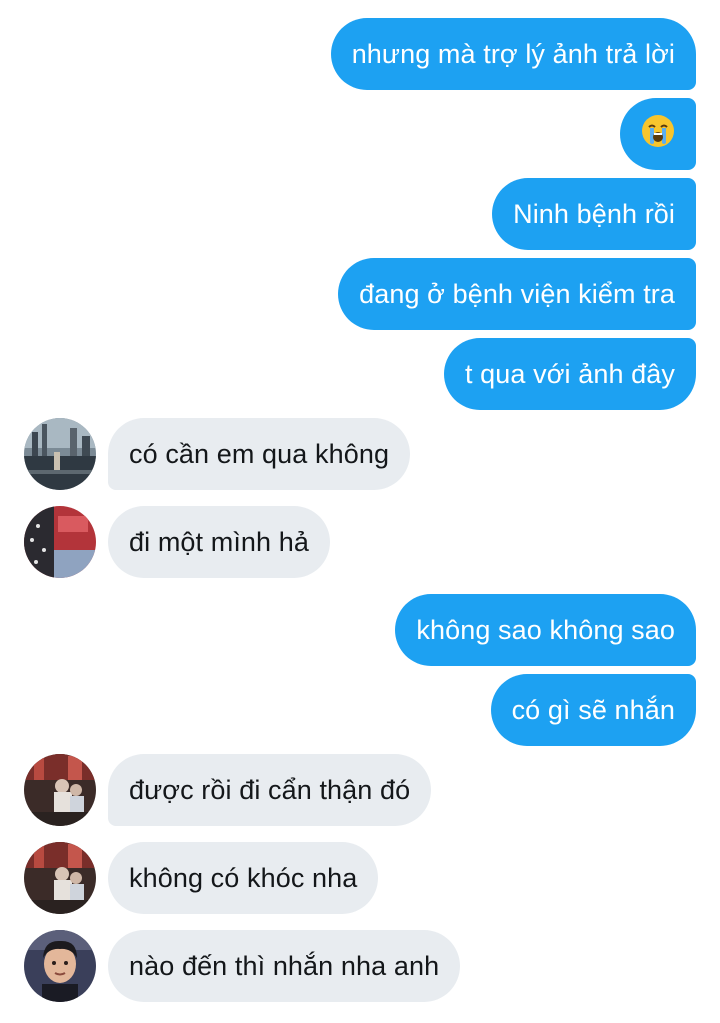 This screenshot has width=720, height=1023. I want to click on message-bubble-incoming: nào đến thì nhắn nha anh, so click(284, 966).